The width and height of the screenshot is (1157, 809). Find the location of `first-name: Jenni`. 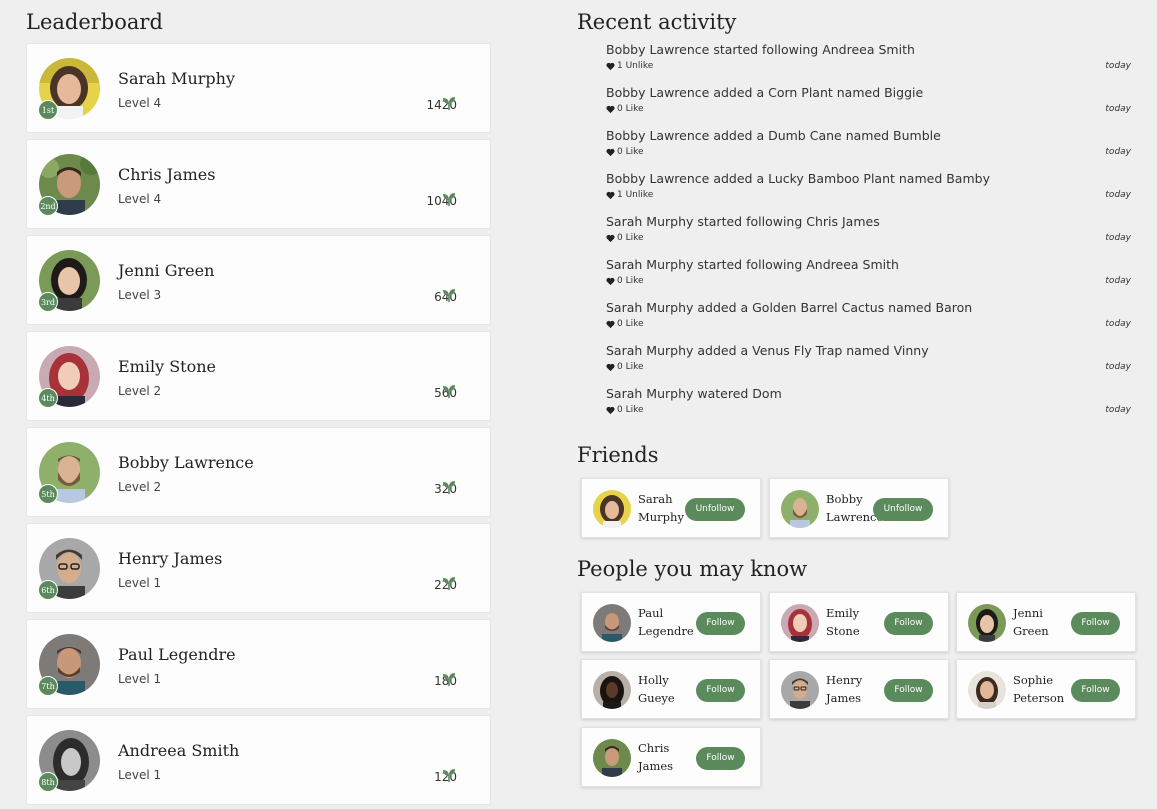

first-name: Jenni is located at coordinates (1028, 613).